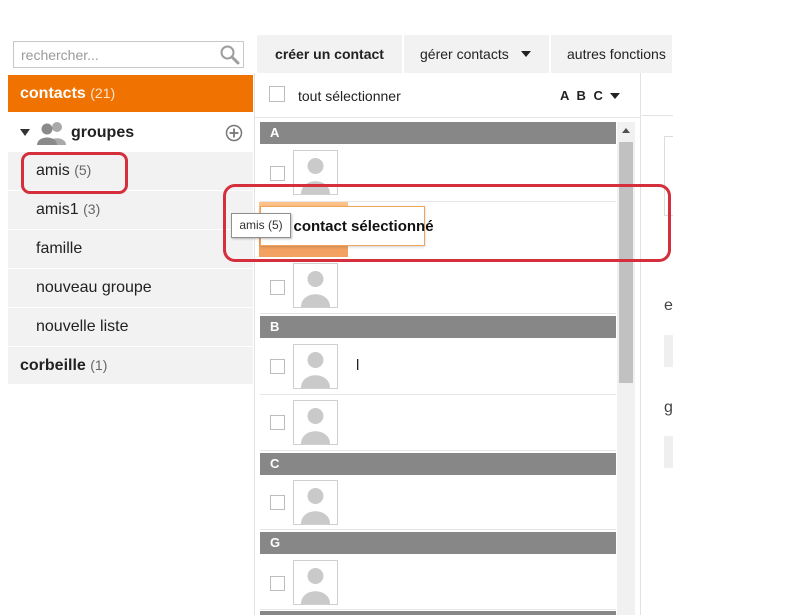  I want to click on group-count: (3), so click(92, 209).